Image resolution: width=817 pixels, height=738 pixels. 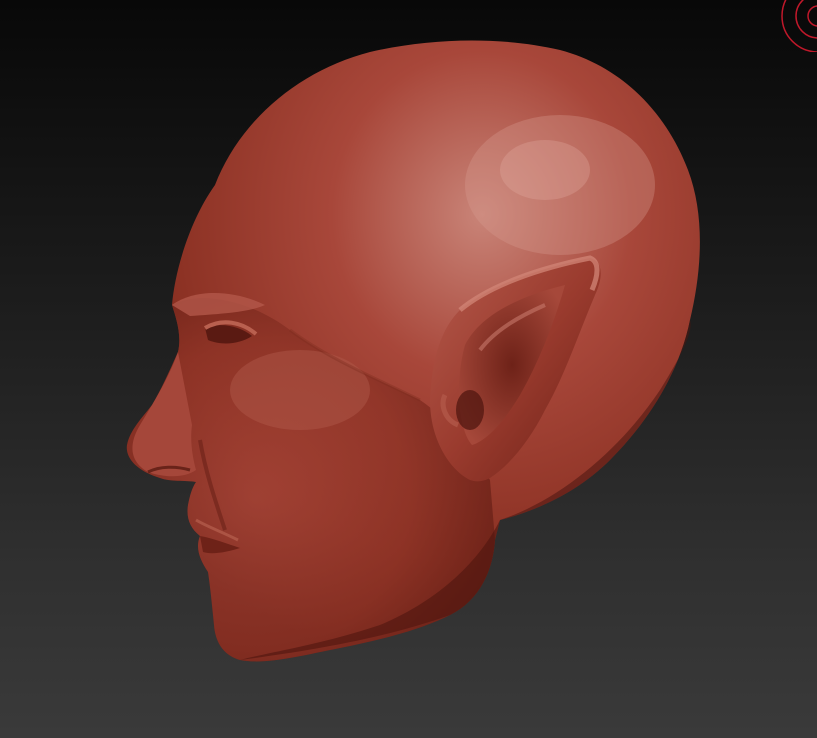 I want to click on rotation-gizmo, so click(x=797, y=26).